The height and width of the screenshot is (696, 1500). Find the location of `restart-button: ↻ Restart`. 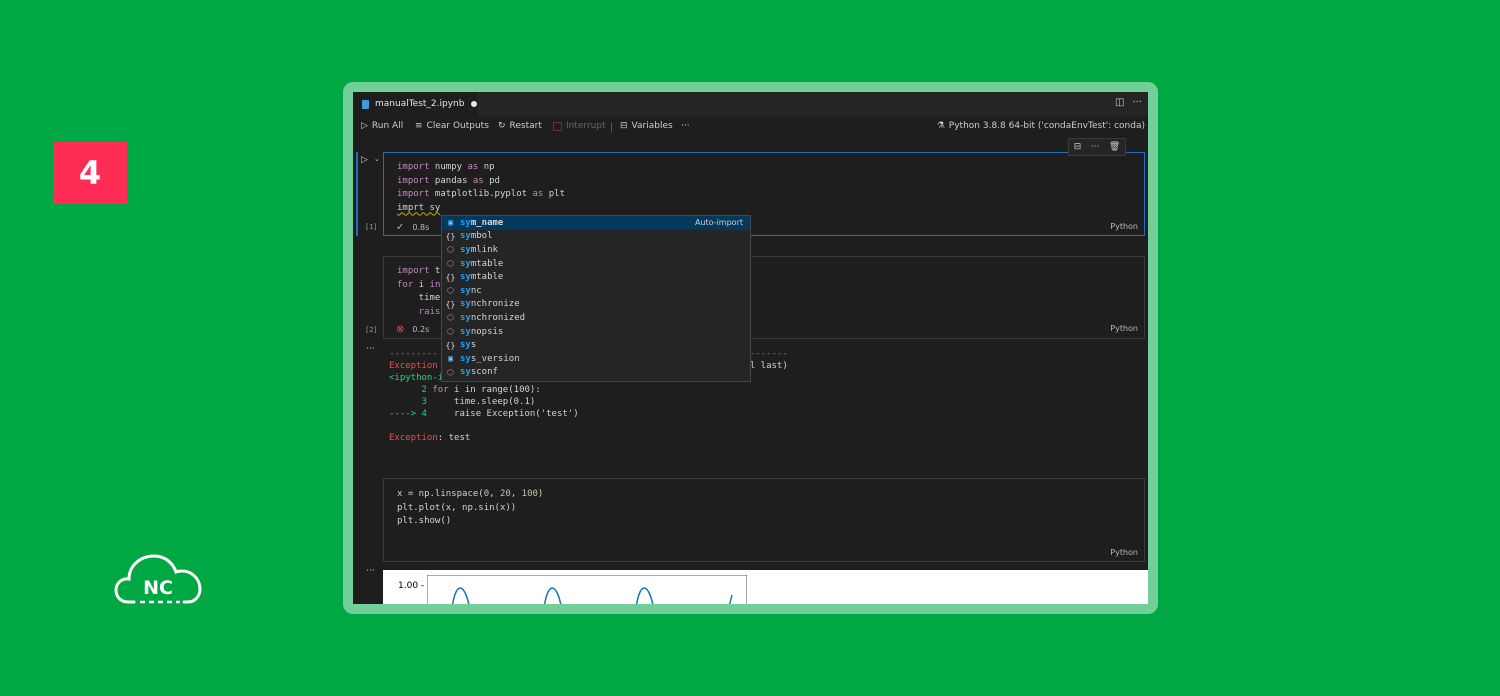

restart-button: ↻ Restart is located at coordinates (520, 126).